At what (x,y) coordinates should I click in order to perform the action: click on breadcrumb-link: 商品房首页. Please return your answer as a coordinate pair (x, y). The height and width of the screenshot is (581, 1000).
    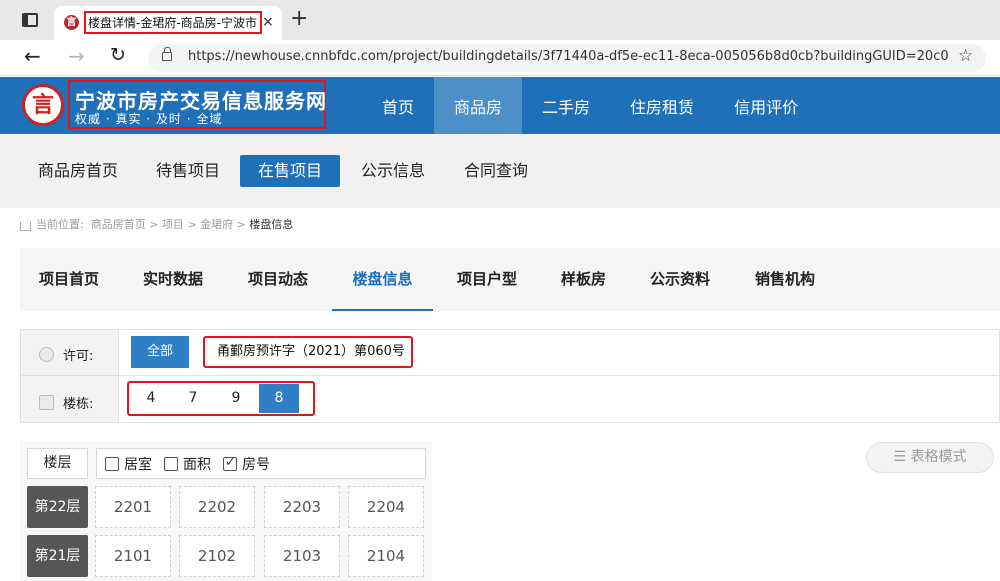
    Looking at the image, I should click on (118, 224).